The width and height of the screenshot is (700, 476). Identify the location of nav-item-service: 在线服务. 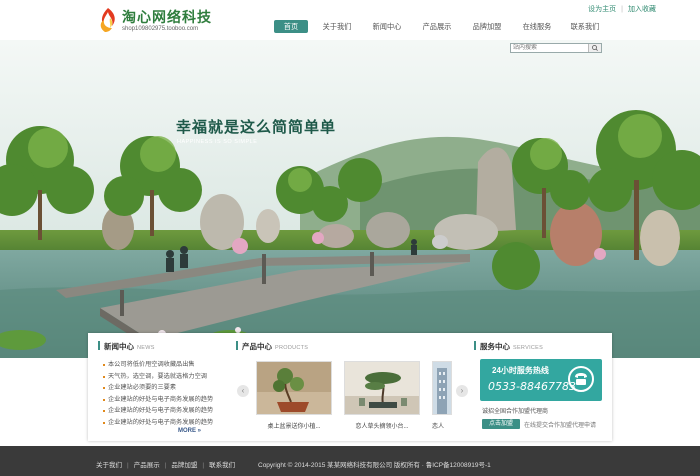
(537, 26).